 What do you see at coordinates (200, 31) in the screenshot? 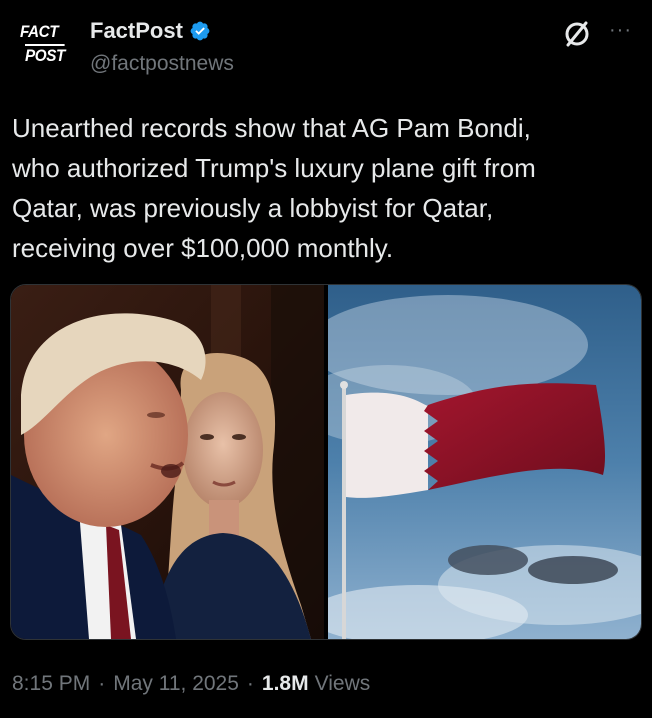
I see `verified-badge-icon` at bounding box center [200, 31].